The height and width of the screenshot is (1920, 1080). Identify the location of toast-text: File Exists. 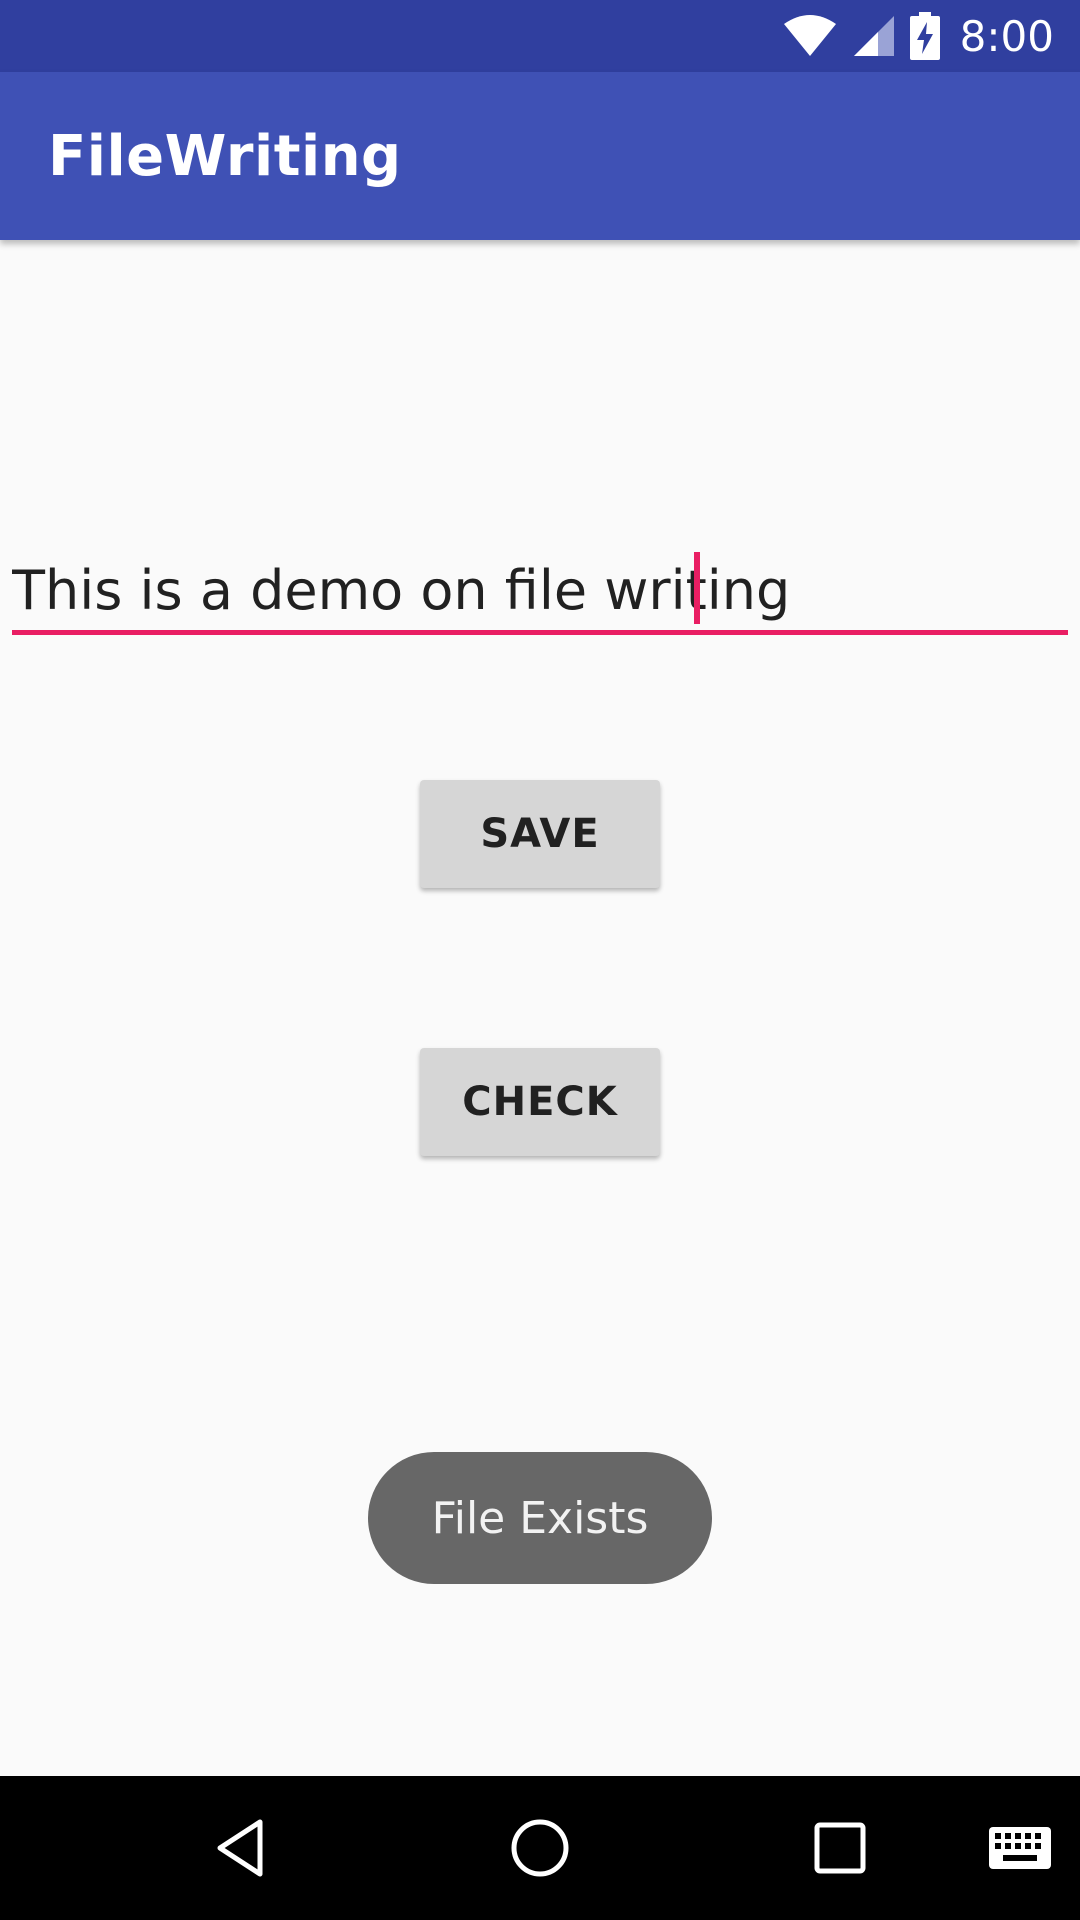
(540, 1518).